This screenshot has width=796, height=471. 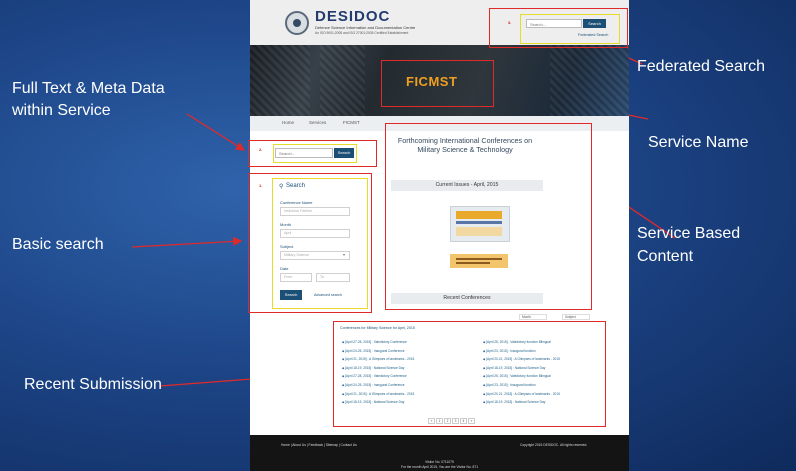 What do you see at coordinates (58, 244) in the screenshot?
I see `callout-basic-search: Basic search` at bounding box center [58, 244].